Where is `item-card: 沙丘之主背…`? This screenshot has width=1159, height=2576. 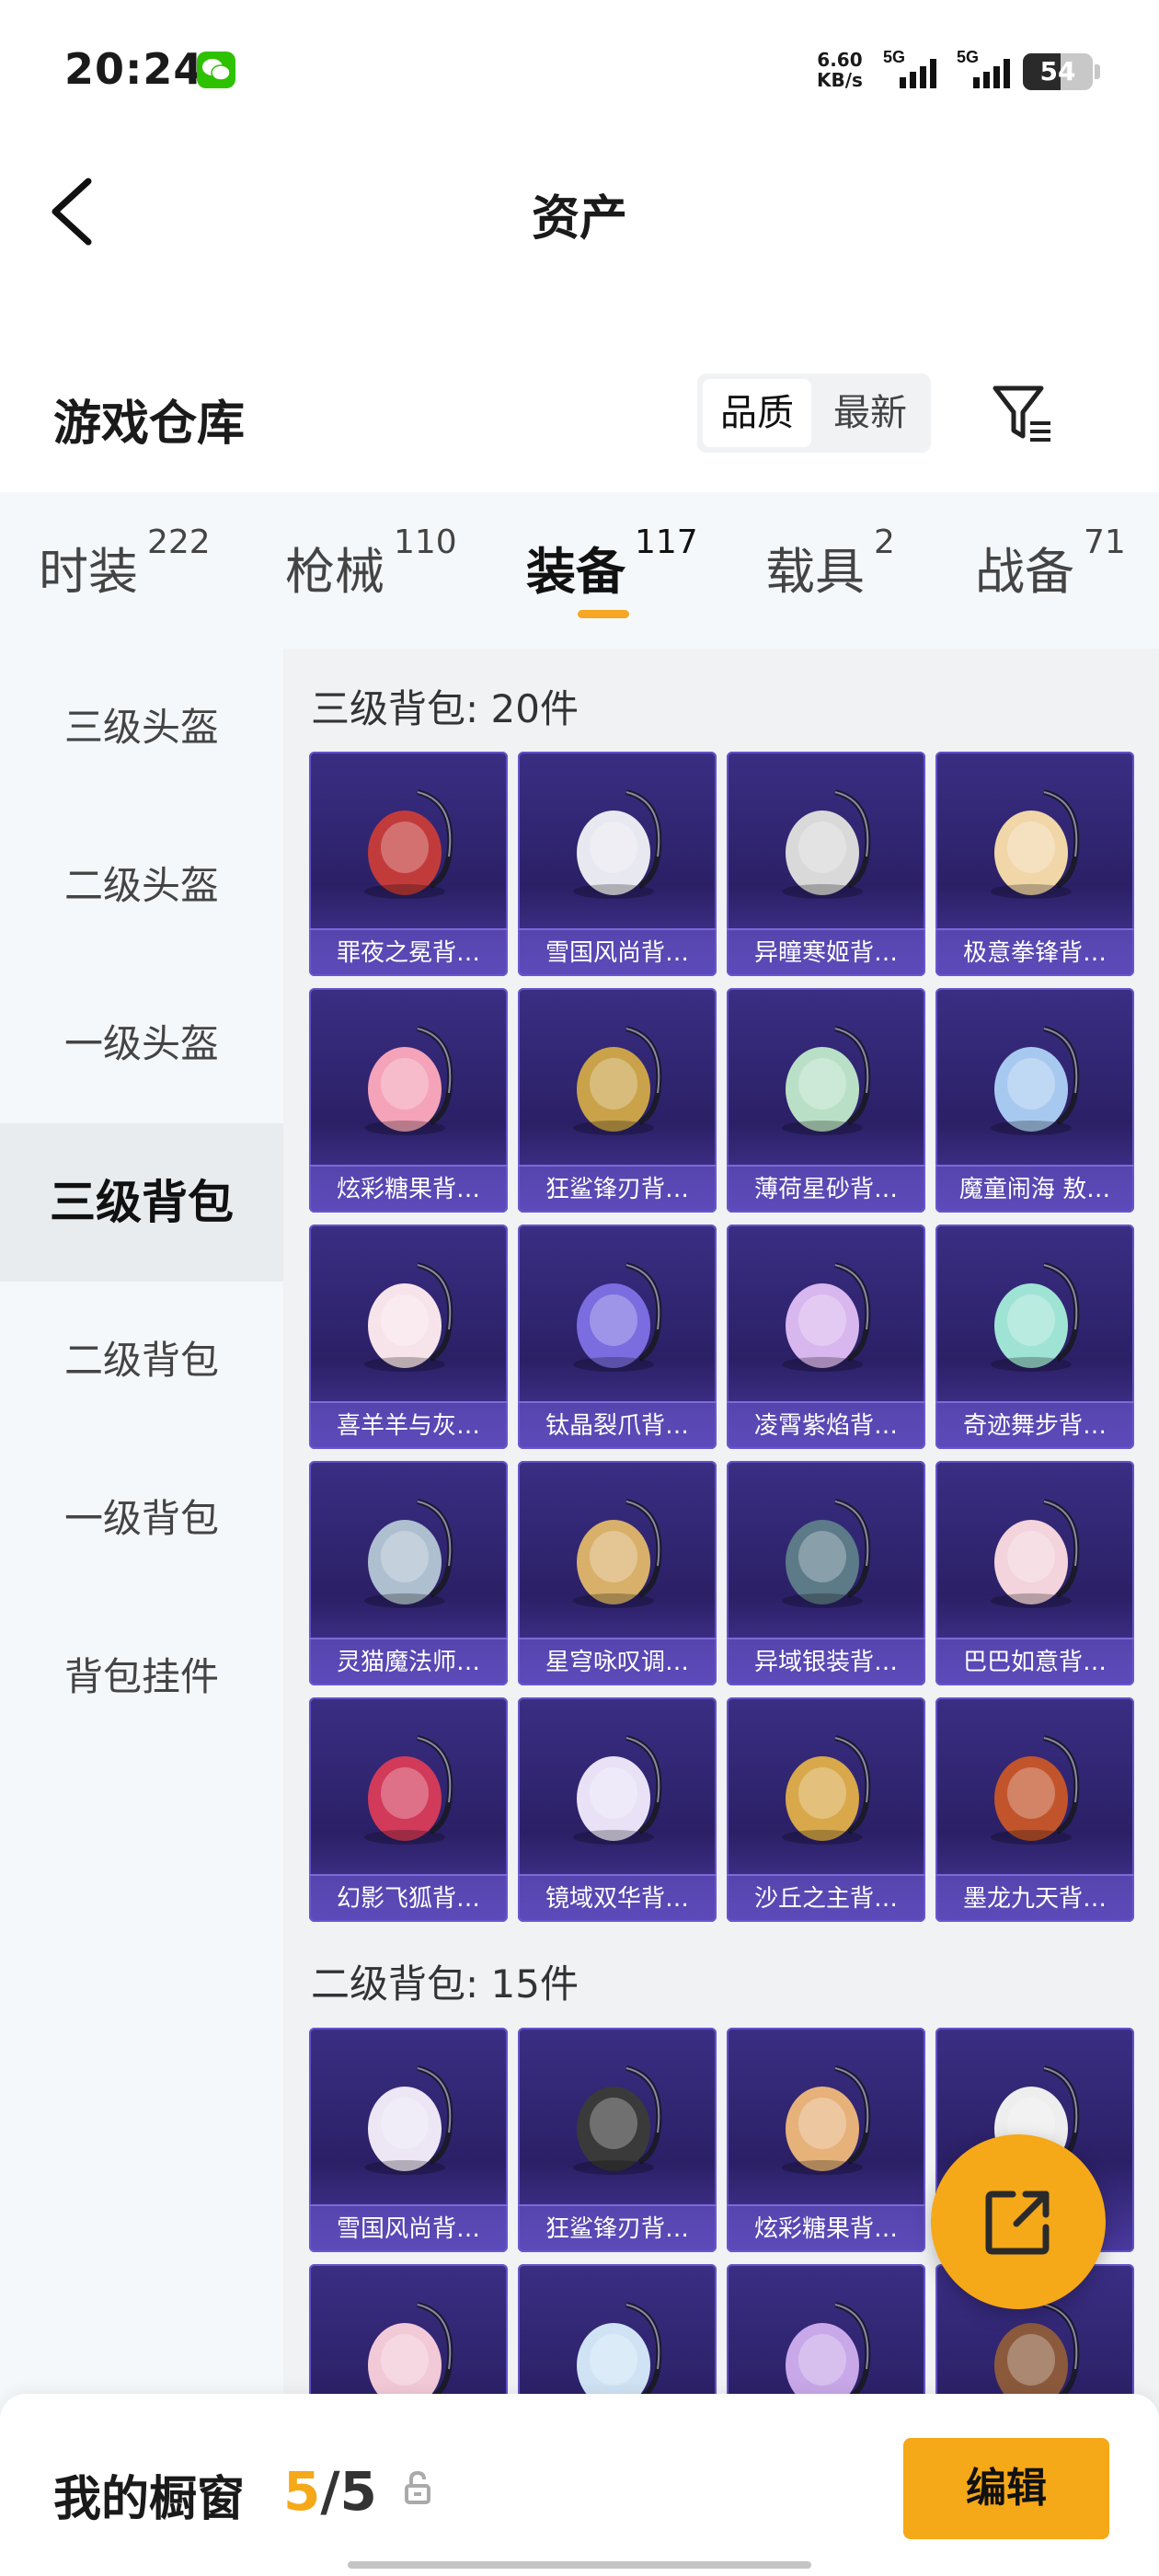 item-card: 沙丘之主背… is located at coordinates (826, 1809).